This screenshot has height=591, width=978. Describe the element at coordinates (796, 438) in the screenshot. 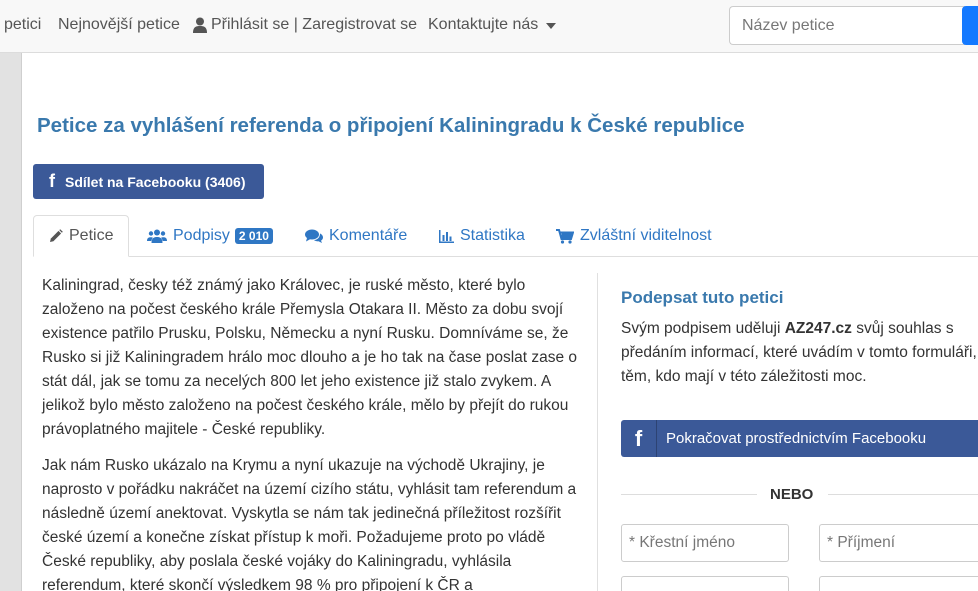

I see `facebook-continue-label: Pokračovat prostřednictvím Facebooku` at that location.